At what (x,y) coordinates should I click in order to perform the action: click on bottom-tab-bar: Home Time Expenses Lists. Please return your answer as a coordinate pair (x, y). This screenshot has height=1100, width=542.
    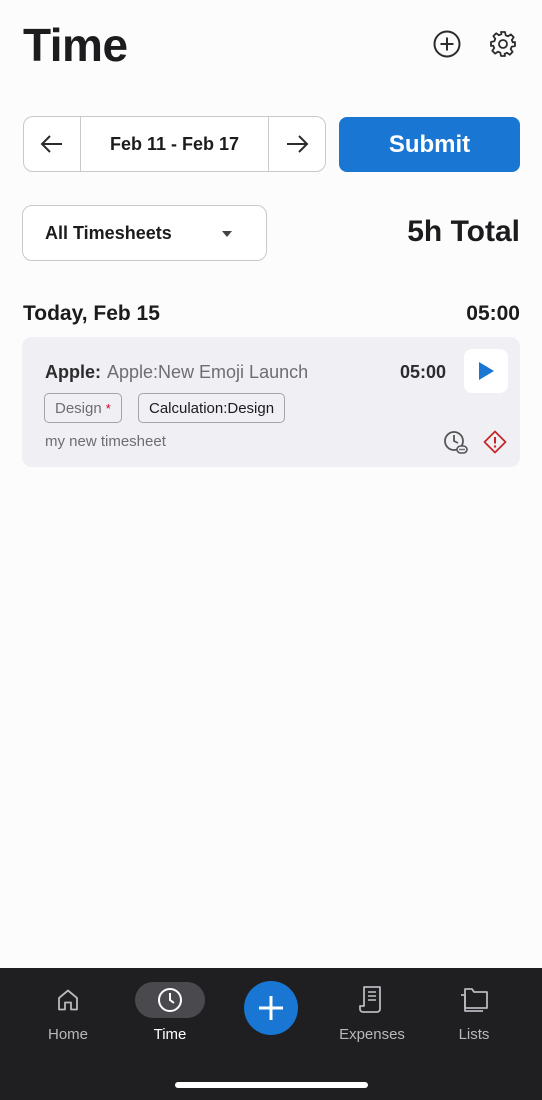
    Looking at the image, I should click on (271, 1034).